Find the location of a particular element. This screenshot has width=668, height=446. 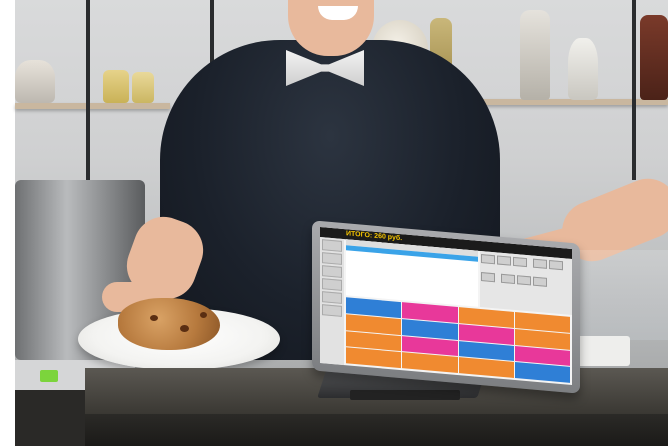

pos-screen: ИТОГО: 260 руб. is located at coordinates (446, 306).